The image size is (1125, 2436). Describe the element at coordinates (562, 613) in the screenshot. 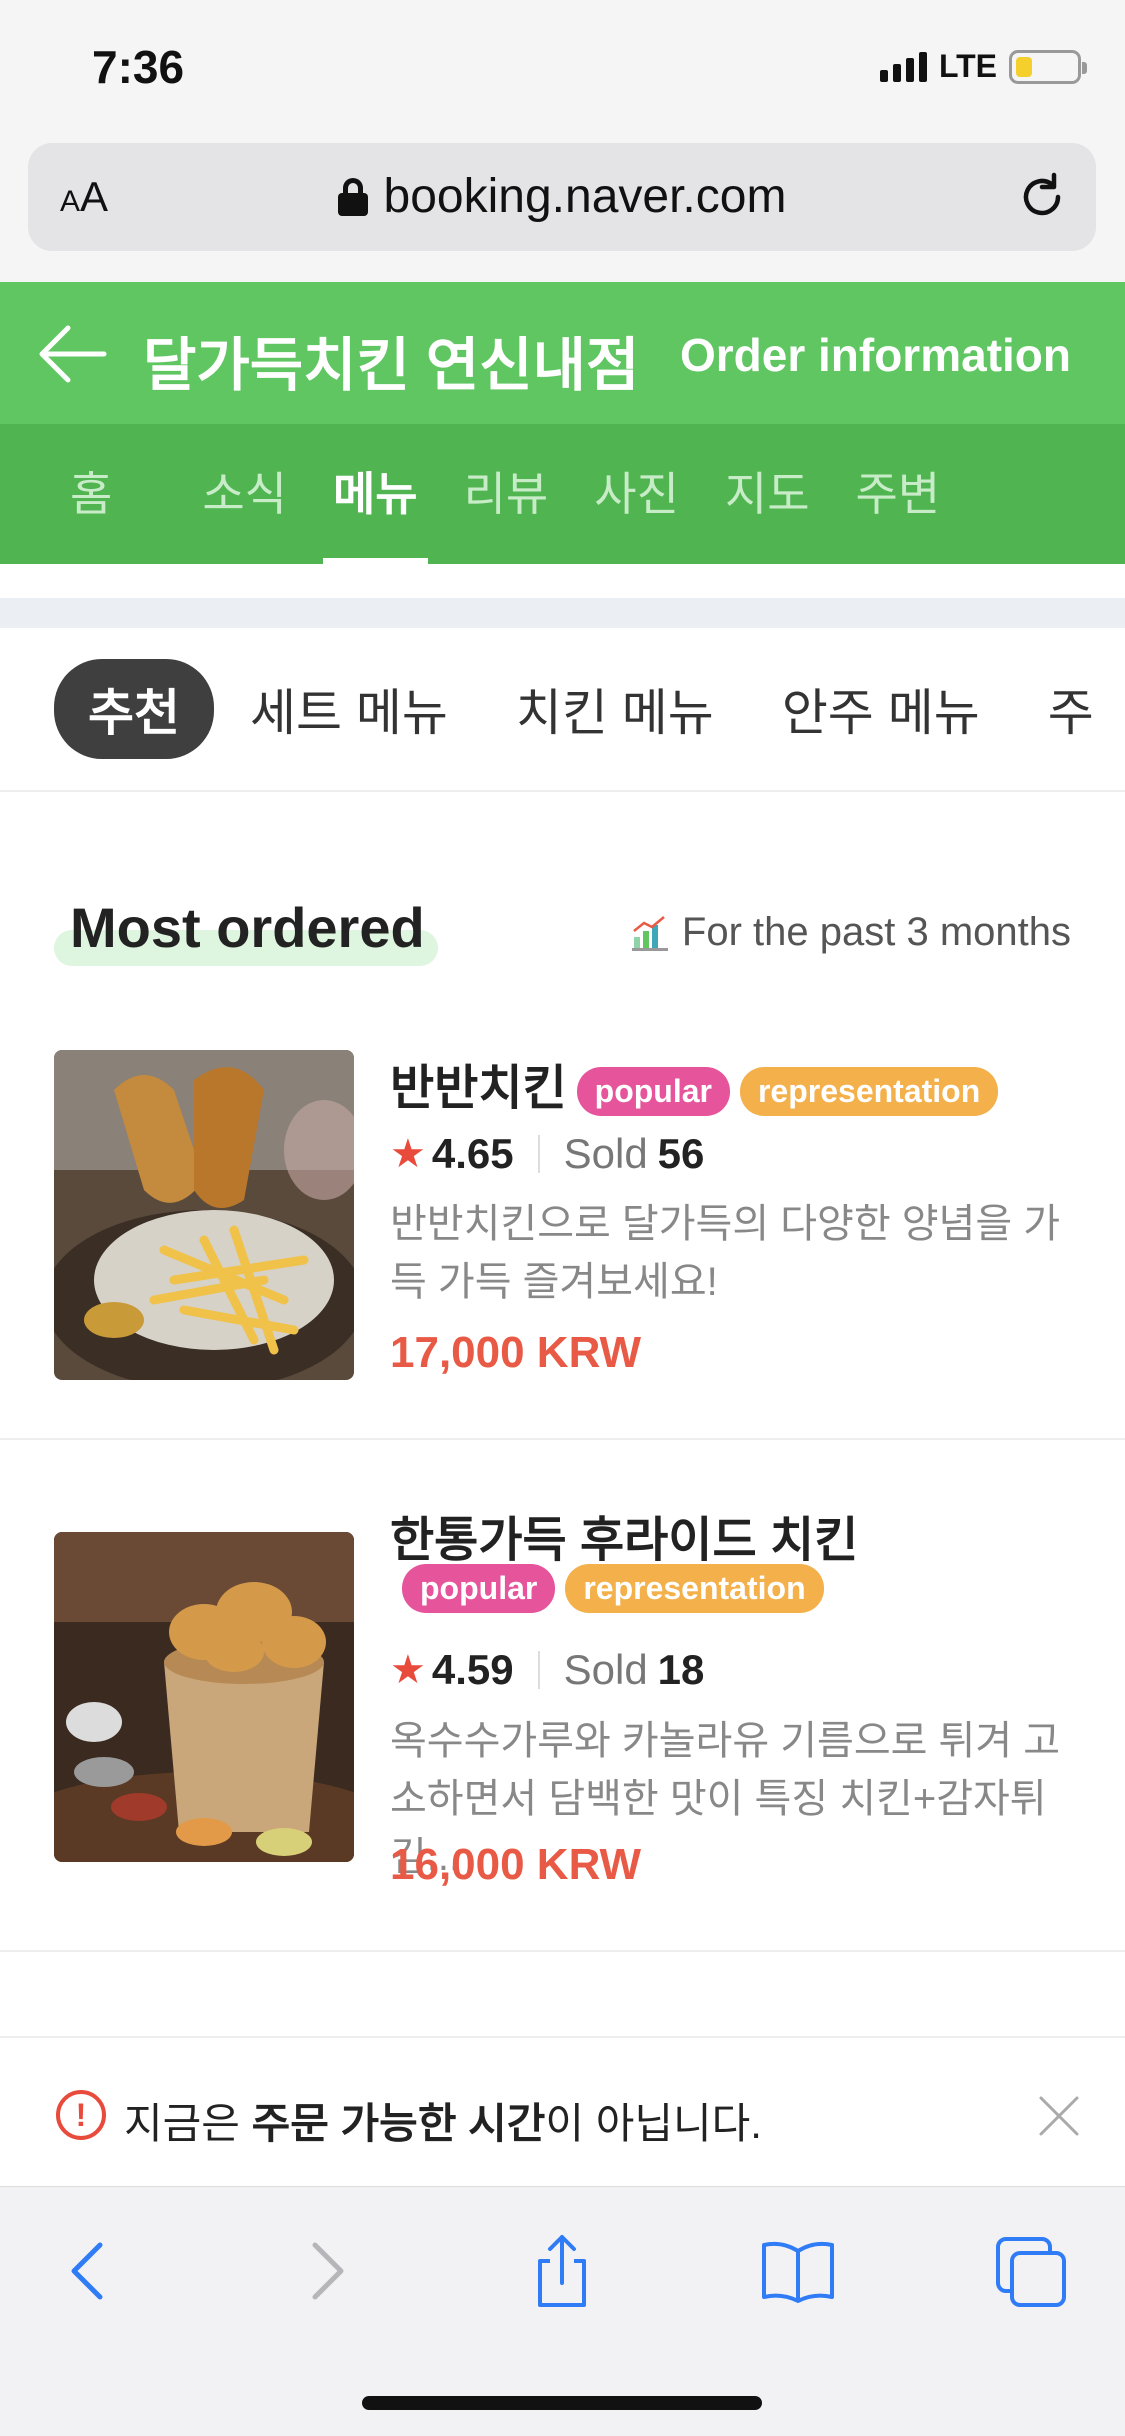

I see `section-divider` at that location.